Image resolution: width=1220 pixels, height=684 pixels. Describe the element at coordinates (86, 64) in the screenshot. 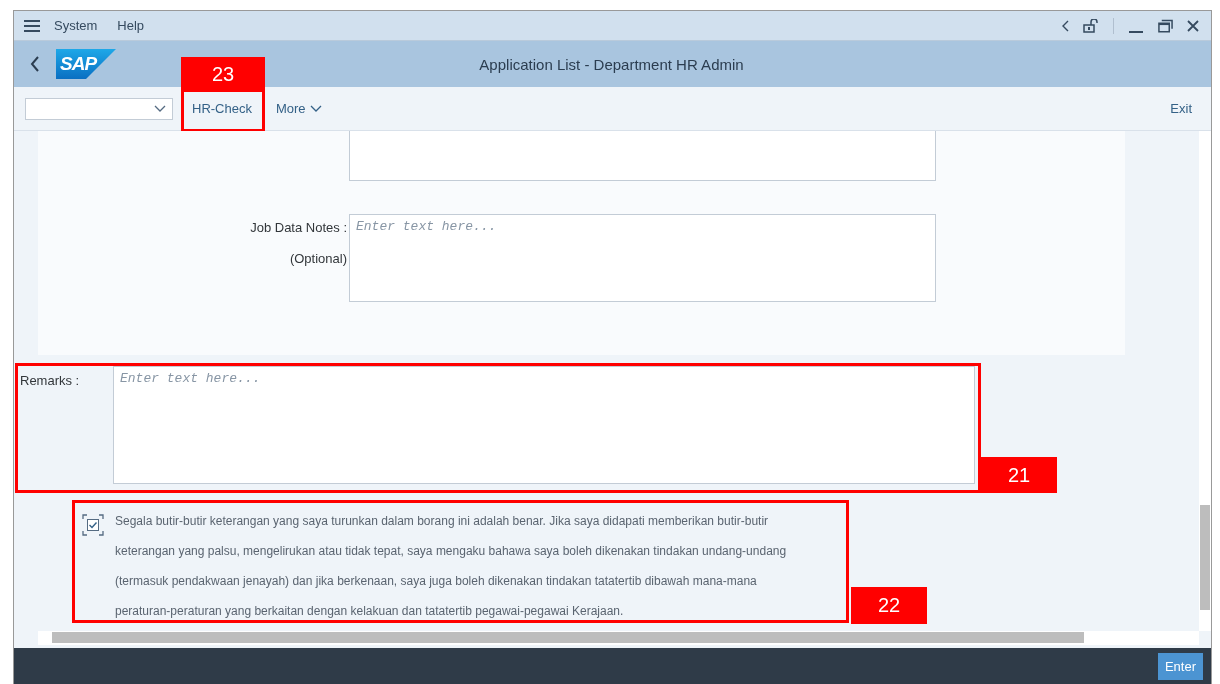

I see `logo: SAP` at that location.